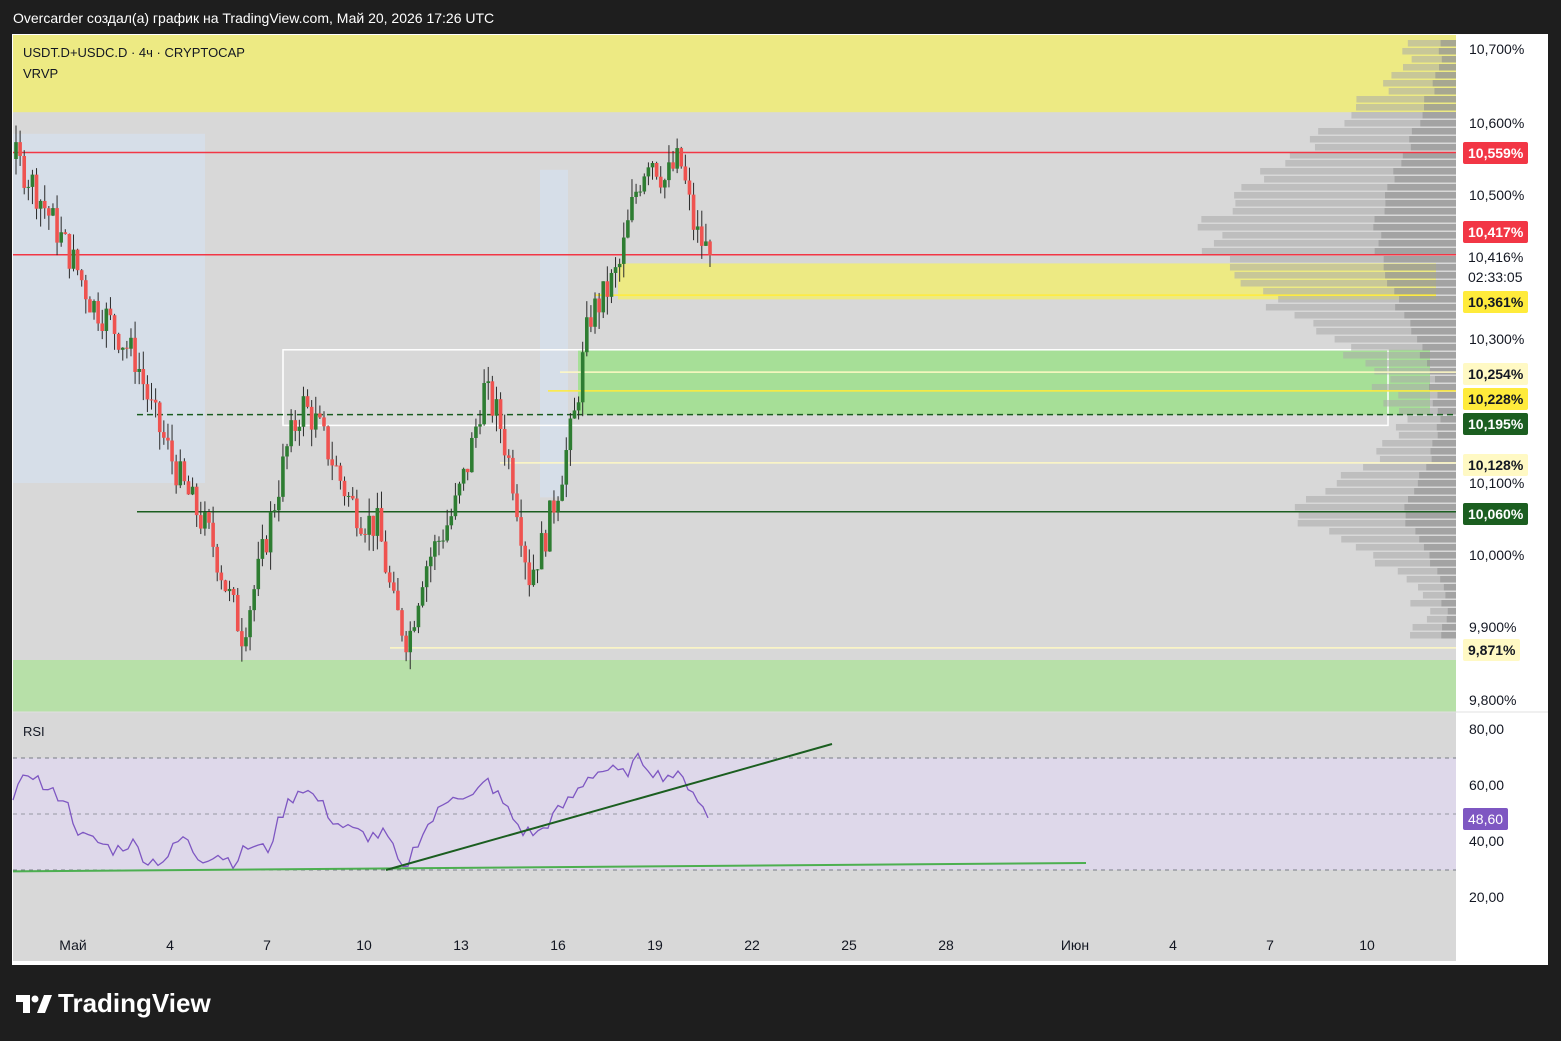  Describe the element at coordinates (1496, 465) in the screenshot. I see `price-tag-level: 10,128%` at that location.